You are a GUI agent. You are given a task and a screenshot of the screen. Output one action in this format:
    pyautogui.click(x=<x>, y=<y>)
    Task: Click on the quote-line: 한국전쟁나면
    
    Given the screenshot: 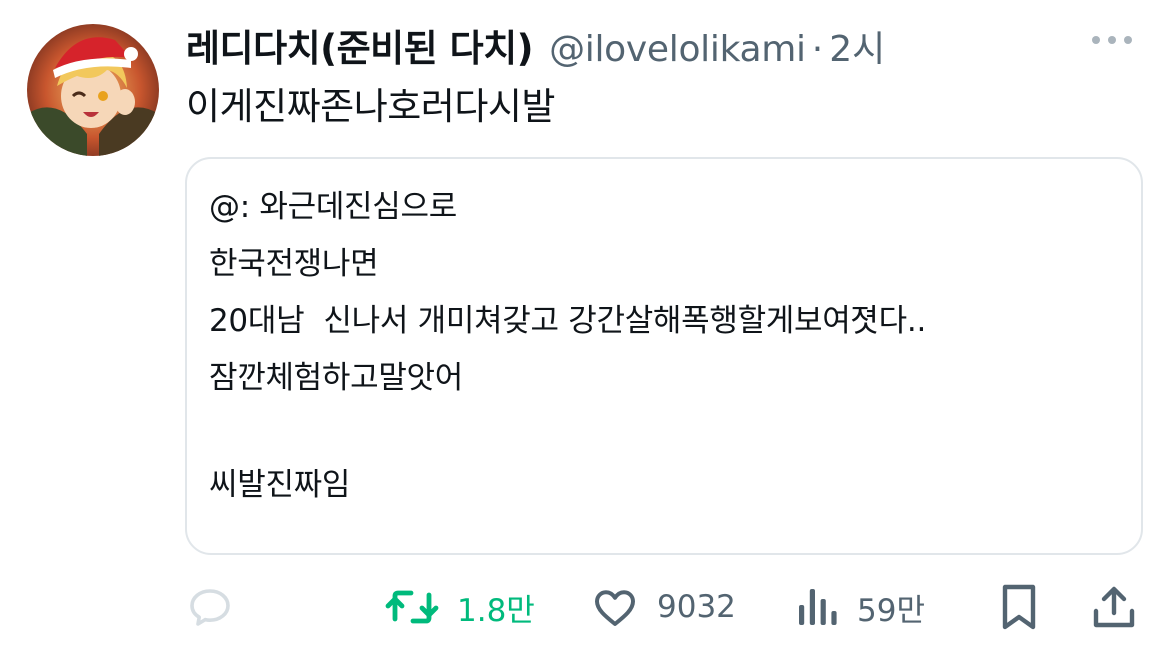 What is the action you would take?
    pyautogui.click(x=294, y=264)
    